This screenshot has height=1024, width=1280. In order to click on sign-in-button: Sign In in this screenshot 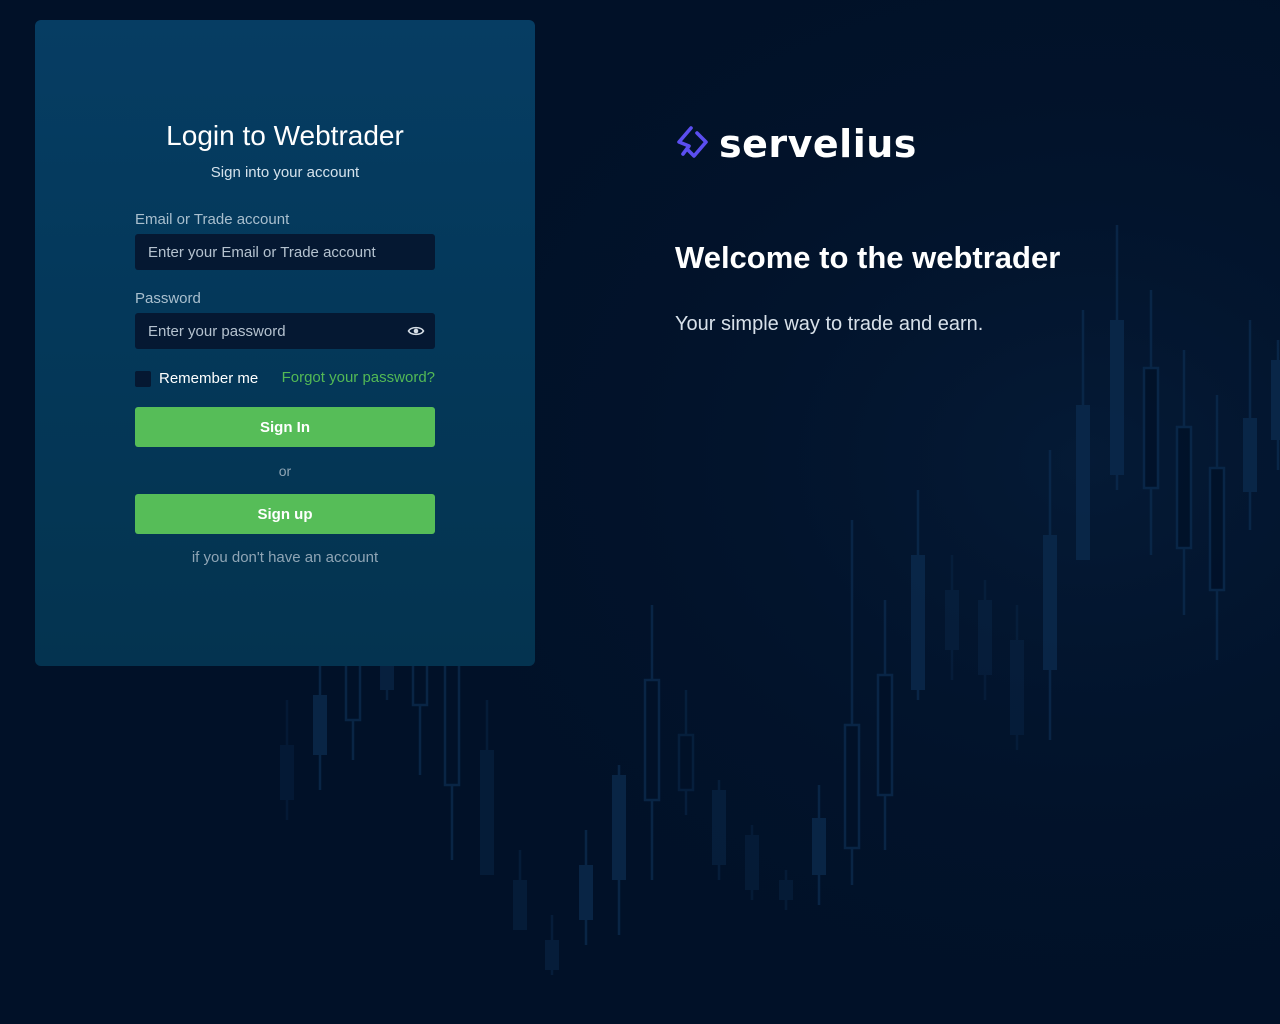, I will do `click(285, 427)`.